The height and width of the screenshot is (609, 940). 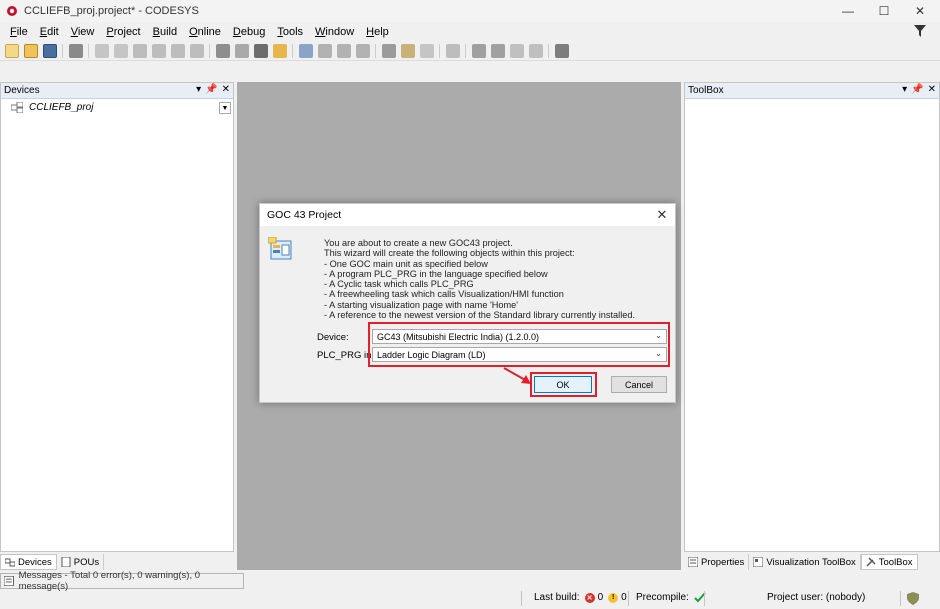 I want to click on warning-icon: !, so click(x=613, y=597).